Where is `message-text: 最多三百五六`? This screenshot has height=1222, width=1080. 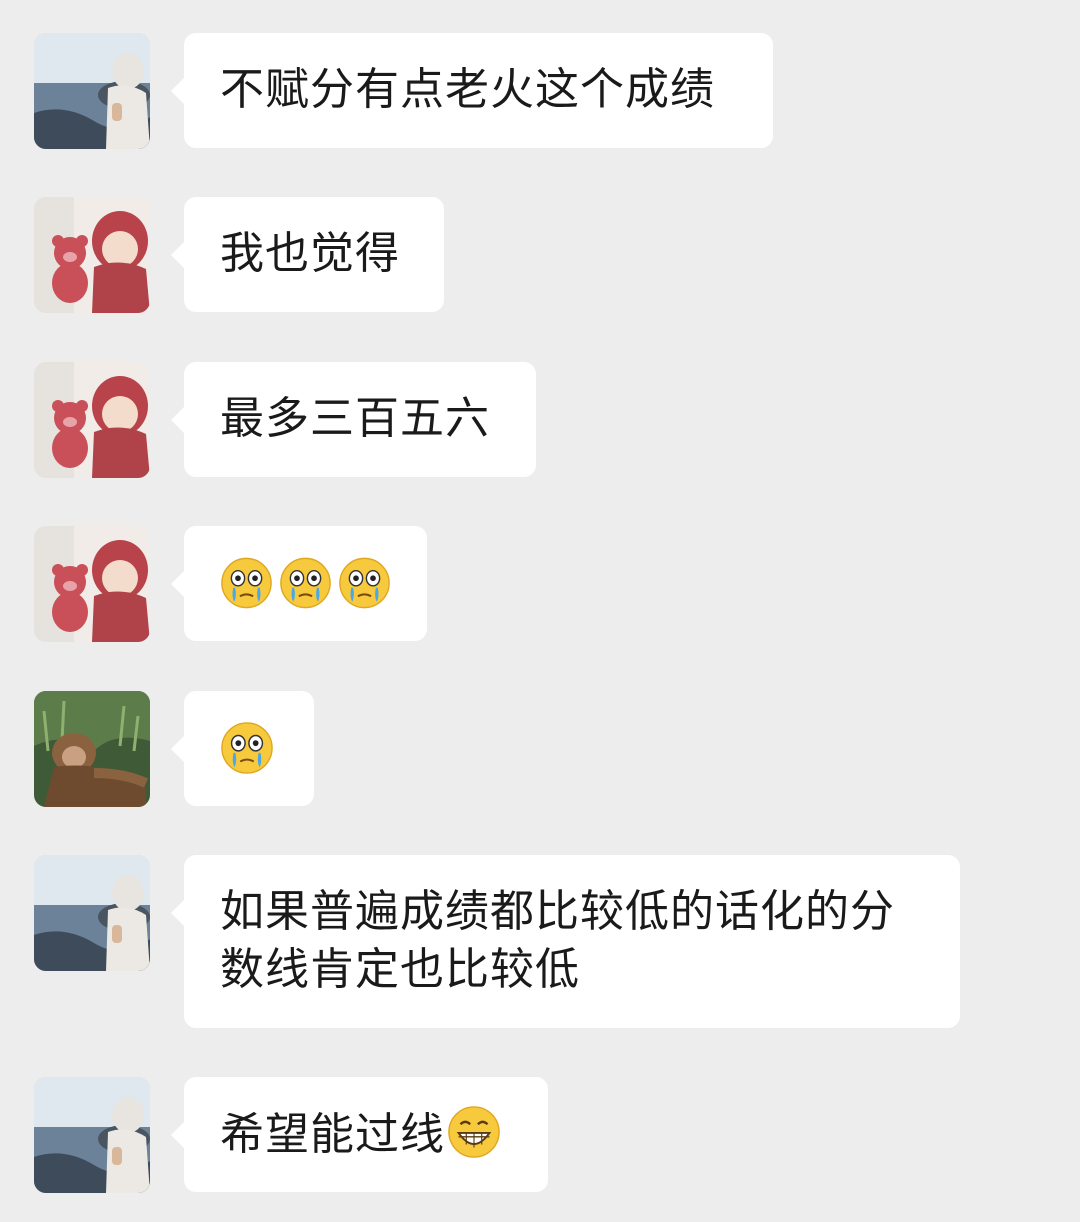
message-text: 最多三百五六 is located at coordinates (355, 418).